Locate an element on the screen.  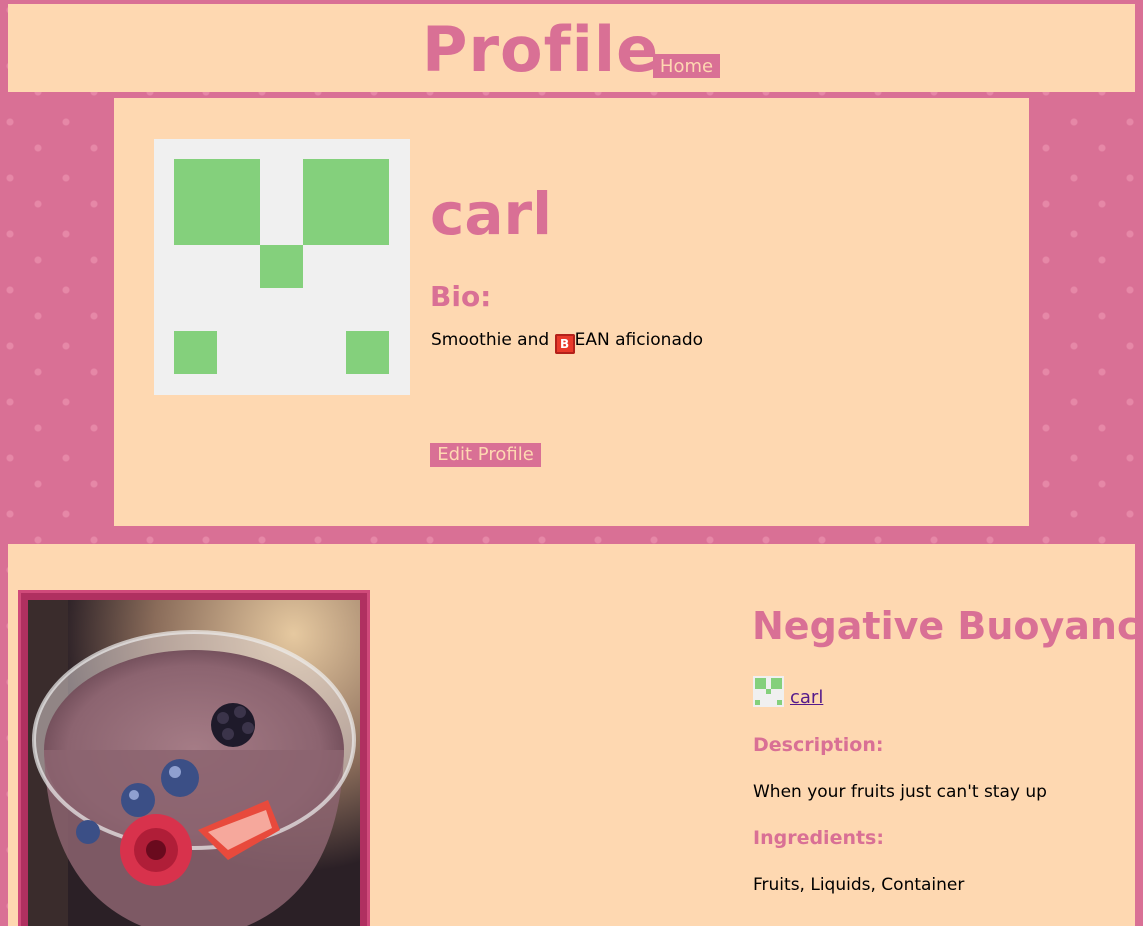
bio-text-end: EAN aficionado is located at coordinates (639, 340).